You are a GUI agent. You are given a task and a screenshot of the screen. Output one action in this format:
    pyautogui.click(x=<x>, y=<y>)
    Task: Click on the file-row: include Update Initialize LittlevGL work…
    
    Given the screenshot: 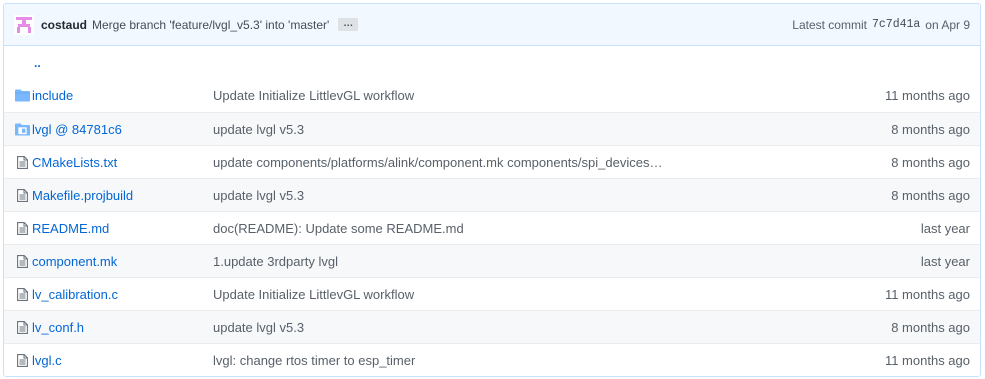 What is the action you would take?
    pyautogui.click(x=492, y=95)
    